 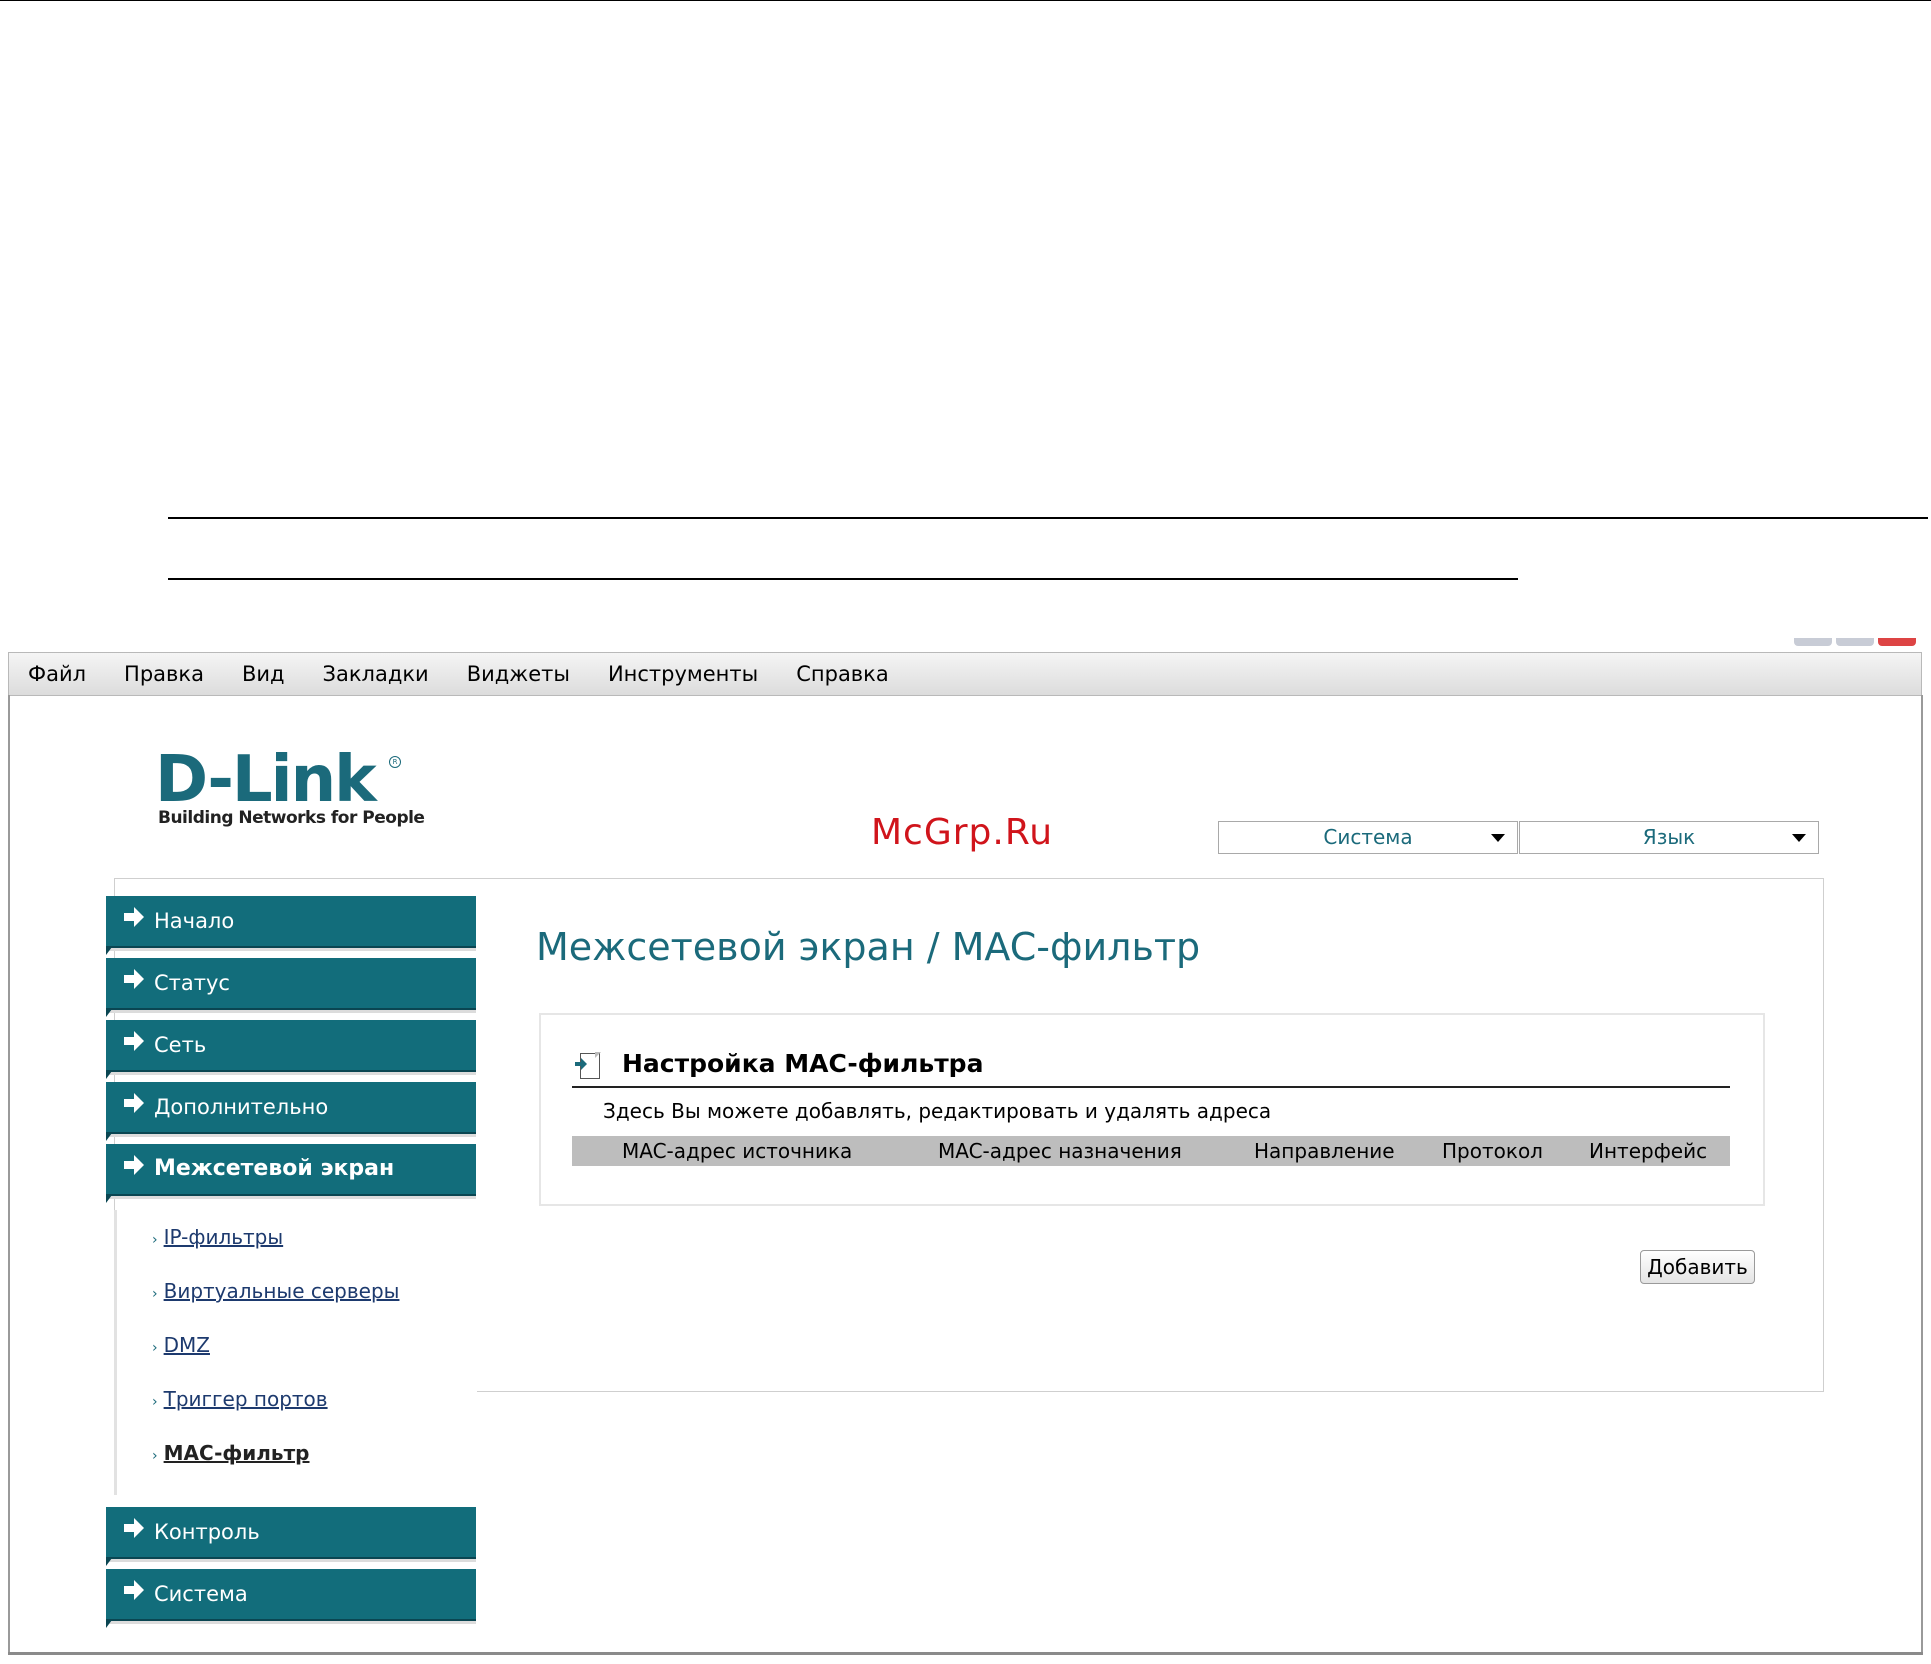 I want to click on nav-label: Система, so click(x=201, y=1594).